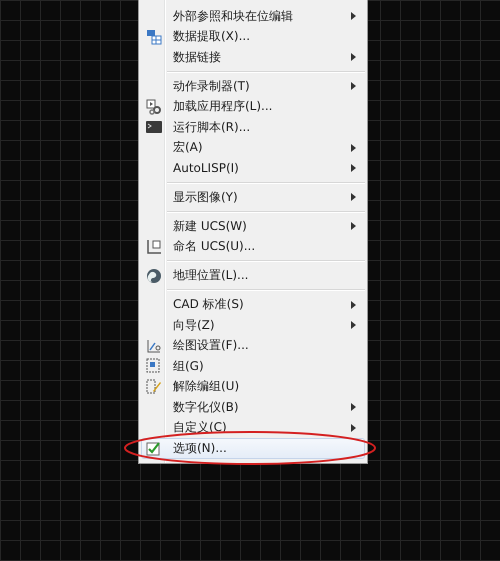 Image resolution: width=500 pixels, height=561 pixels. What do you see at coordinates (253, 197) in the screenshot?
I see `menu-item: 显示图像(Y)` at bounding box center [253, 197].